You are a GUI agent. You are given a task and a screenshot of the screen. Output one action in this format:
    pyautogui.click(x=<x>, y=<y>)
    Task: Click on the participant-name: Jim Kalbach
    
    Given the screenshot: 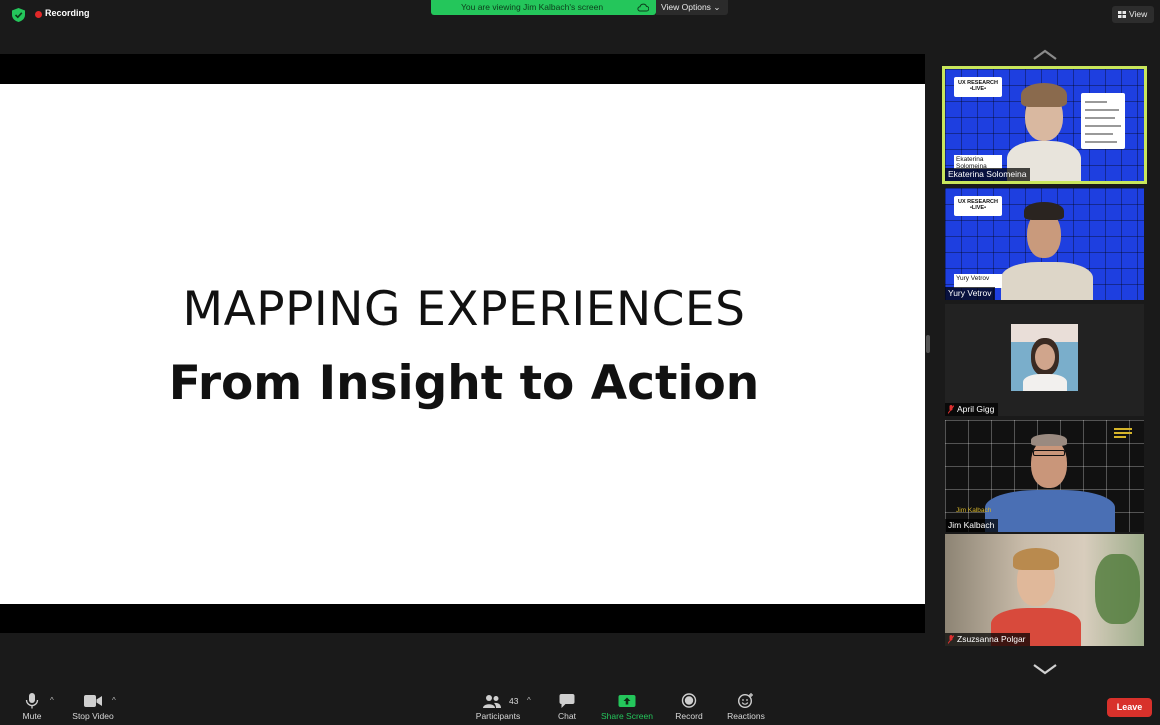 What is the action you would take?
    pyautogui.click(x=972, y=525)
    